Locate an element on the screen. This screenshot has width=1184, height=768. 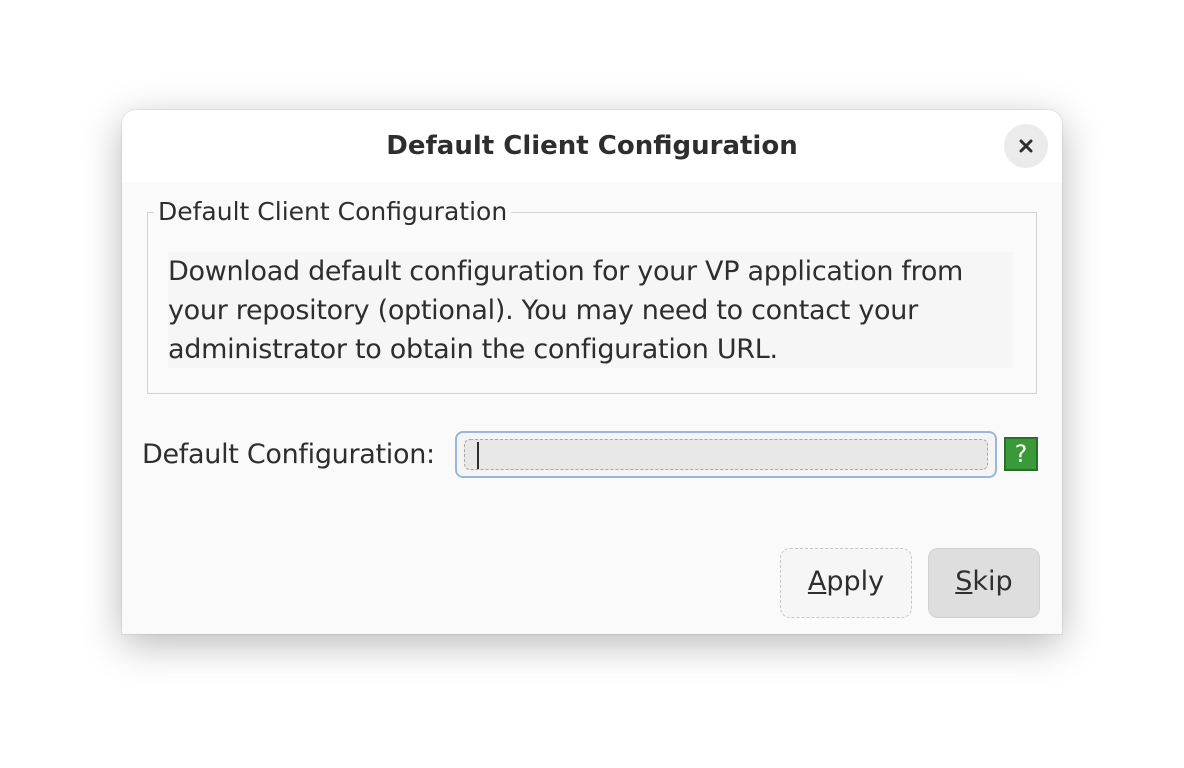
help-icon: ? is located at coordinates (1021, 454).